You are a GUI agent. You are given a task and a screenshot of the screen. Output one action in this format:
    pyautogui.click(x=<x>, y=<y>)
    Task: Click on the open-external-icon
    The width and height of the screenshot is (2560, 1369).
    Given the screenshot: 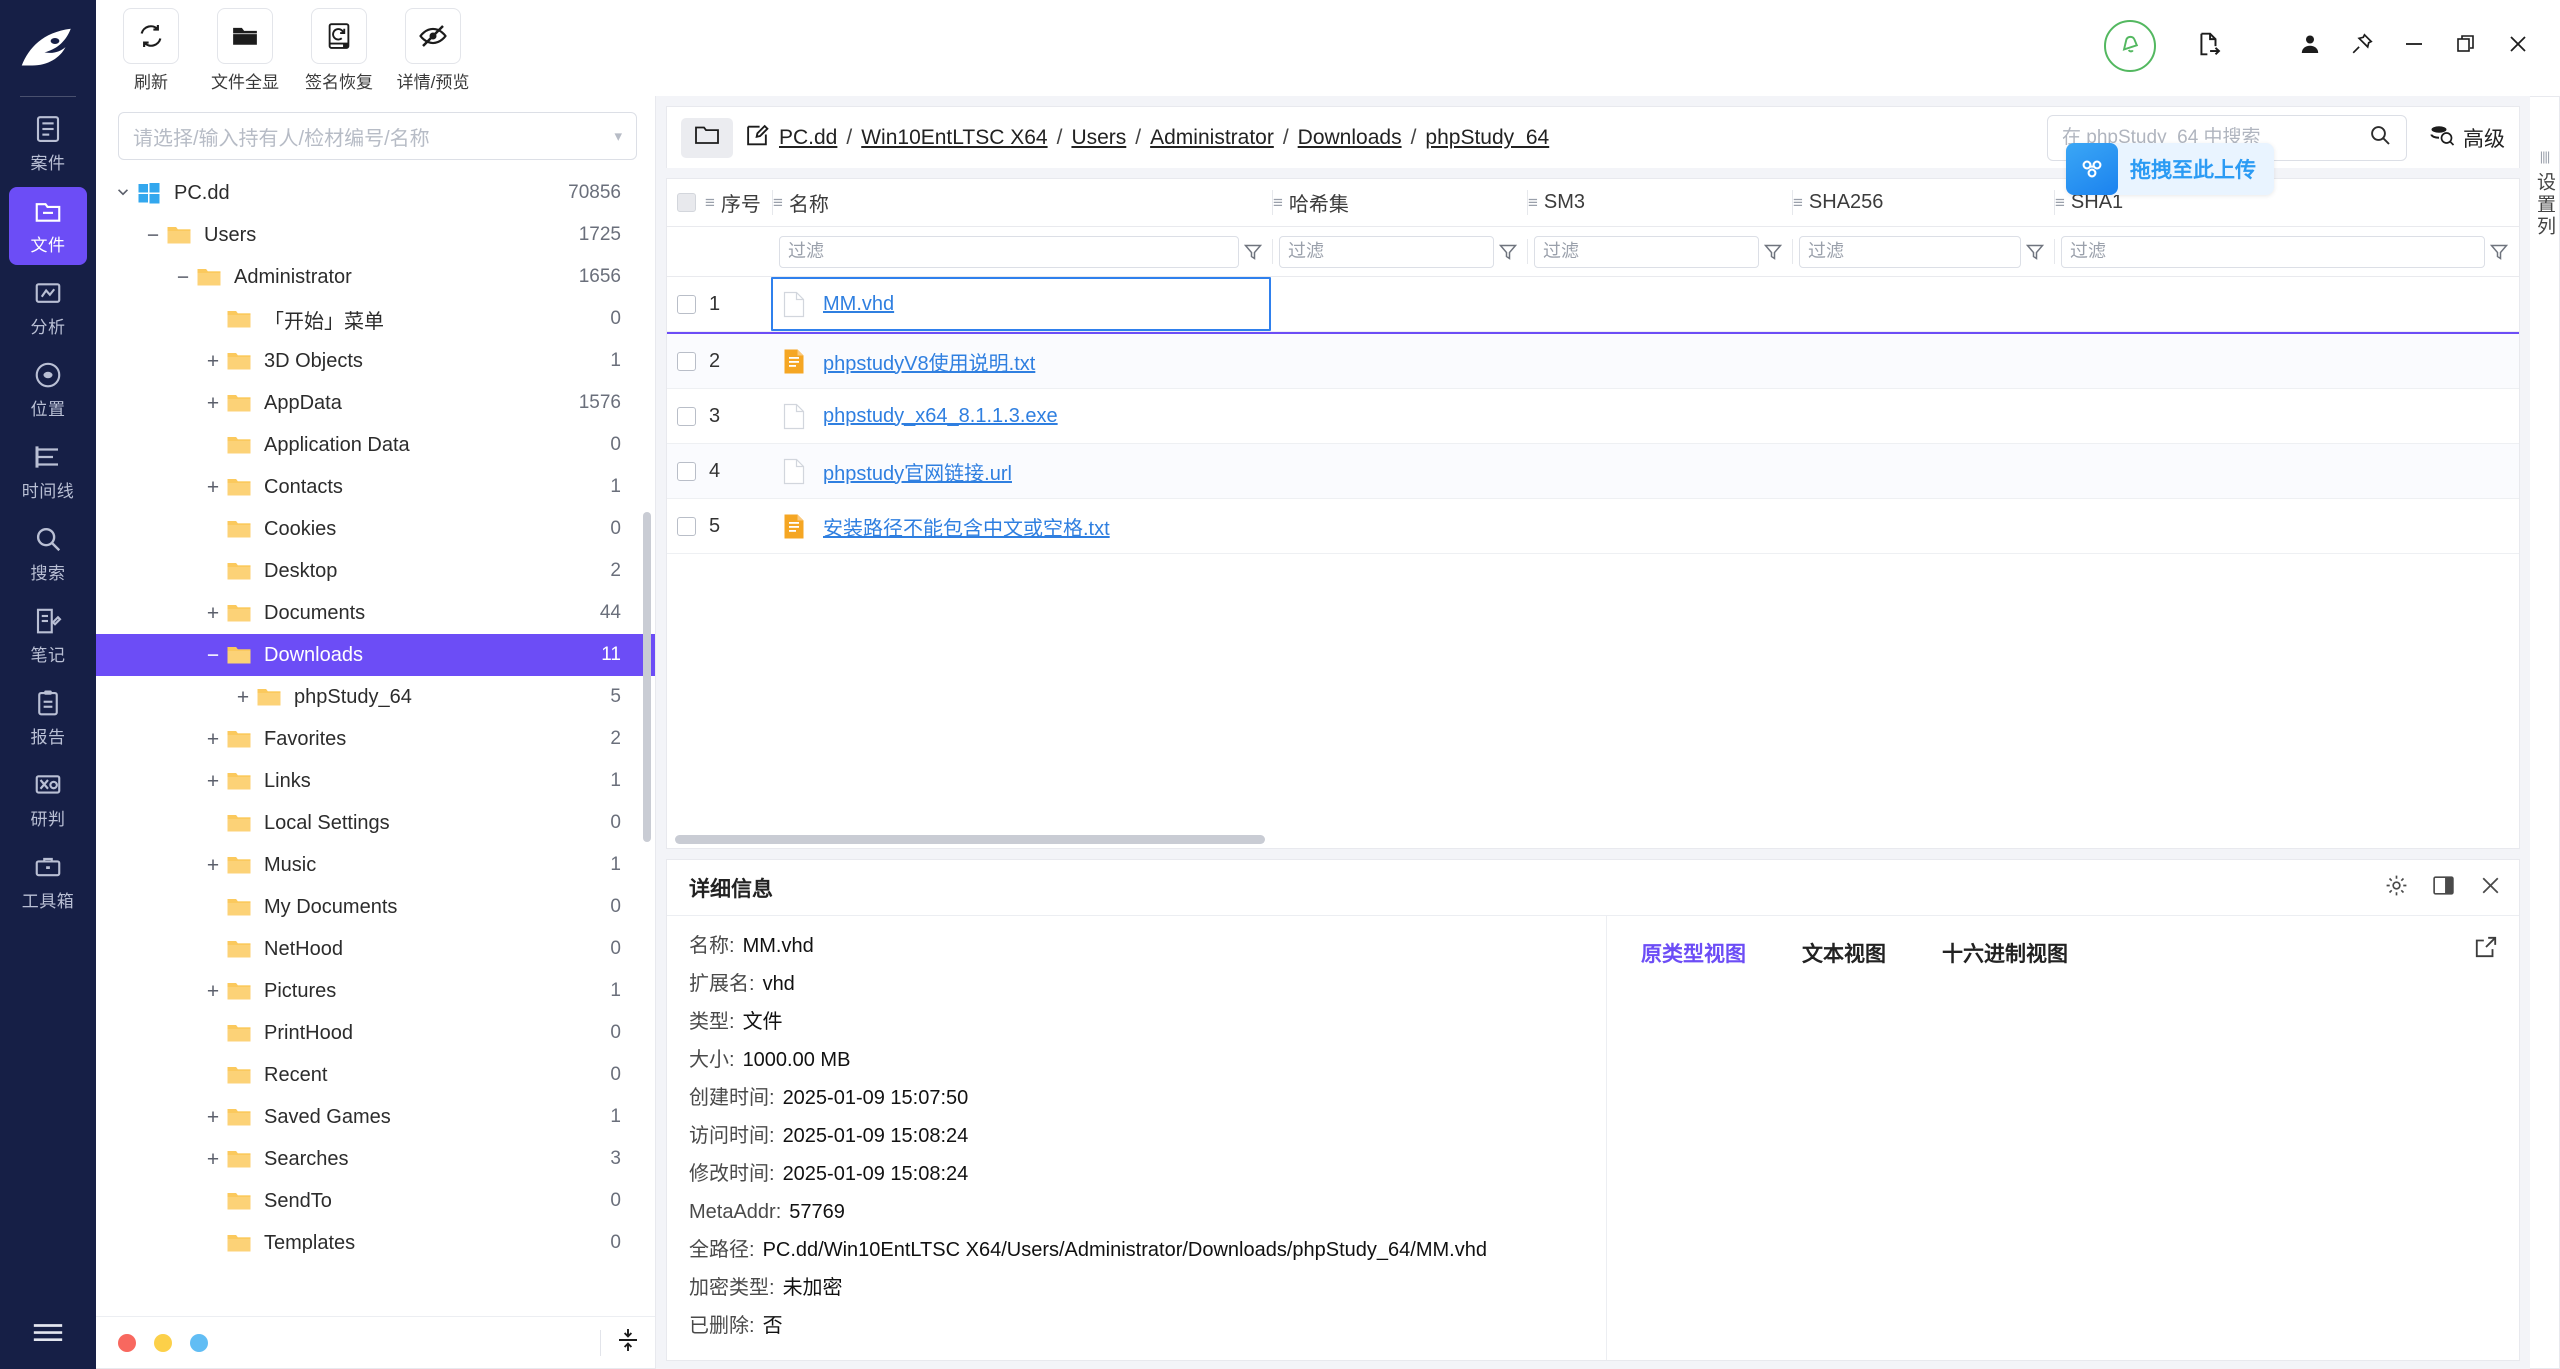 What is the action you would take?
    pyautogui.click(x=2486, y=949)
    